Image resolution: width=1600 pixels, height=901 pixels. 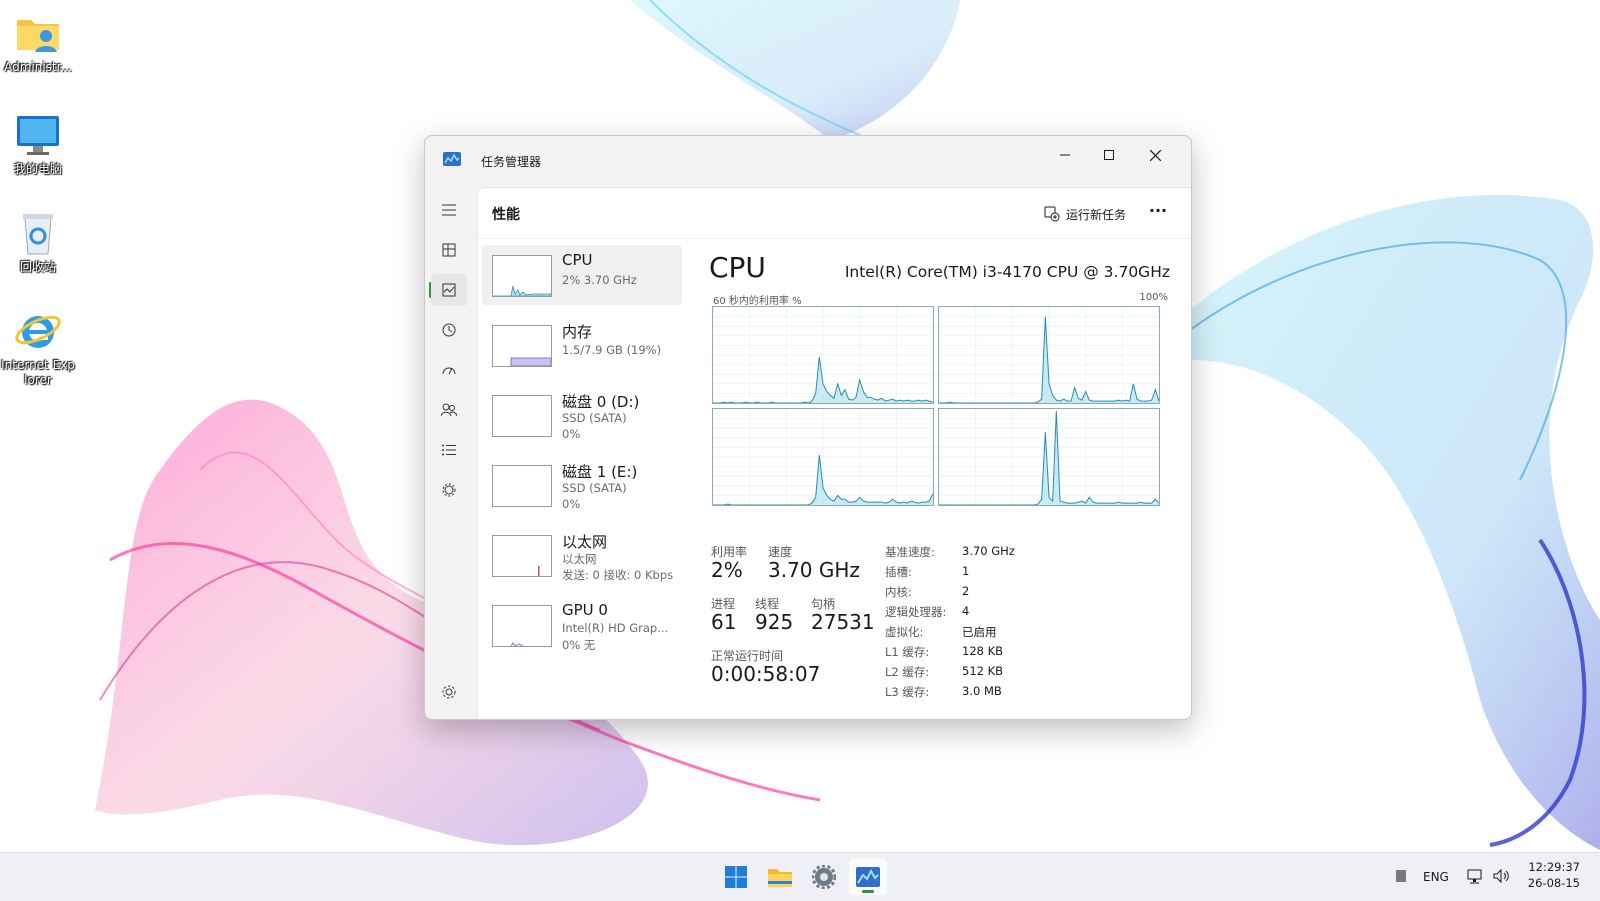 What do you see at coordinates (1052, 214) in the screenshot?
I see `run-task-icon` at bounding box center [1052, 214].